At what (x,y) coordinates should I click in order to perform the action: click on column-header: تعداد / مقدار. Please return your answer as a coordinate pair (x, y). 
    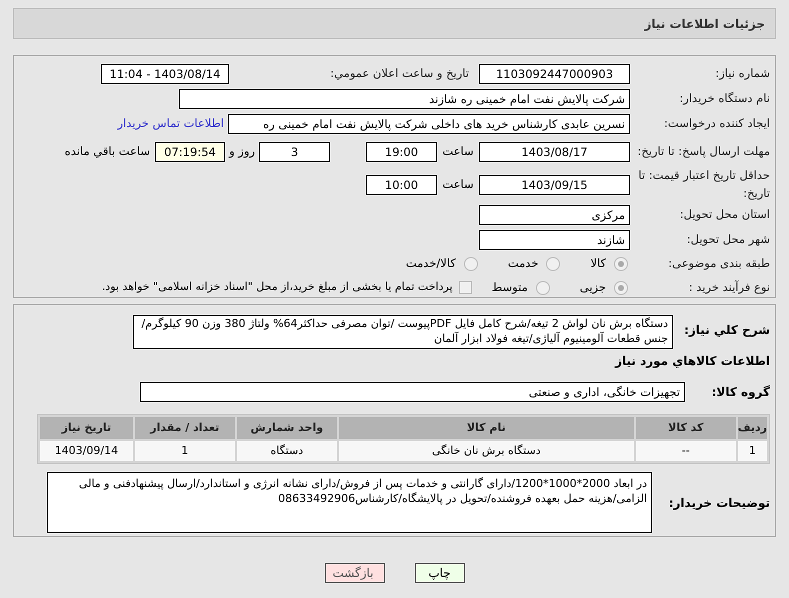
    Looking at the image, I should click on (184, 428).